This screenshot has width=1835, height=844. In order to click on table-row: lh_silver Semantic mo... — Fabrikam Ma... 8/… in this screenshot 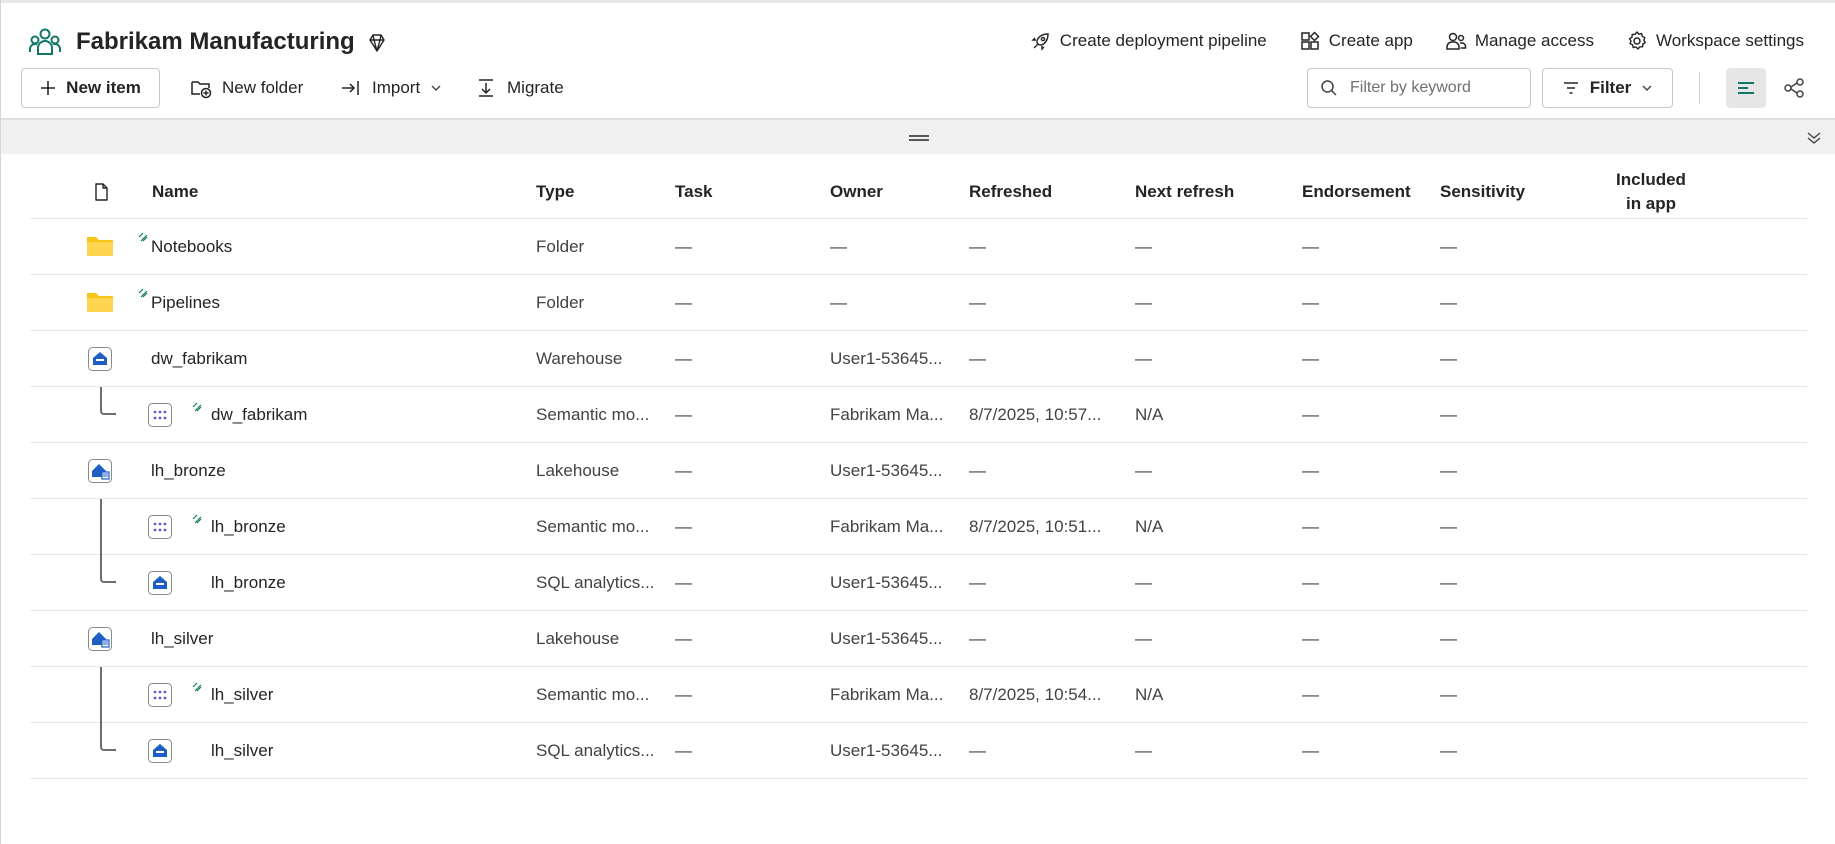, I will do `click(918, 695)`.